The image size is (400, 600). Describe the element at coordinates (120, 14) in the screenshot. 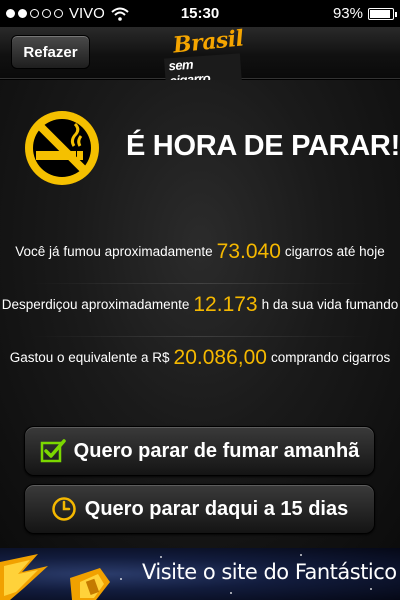

I see `wifi-icon` at that location.